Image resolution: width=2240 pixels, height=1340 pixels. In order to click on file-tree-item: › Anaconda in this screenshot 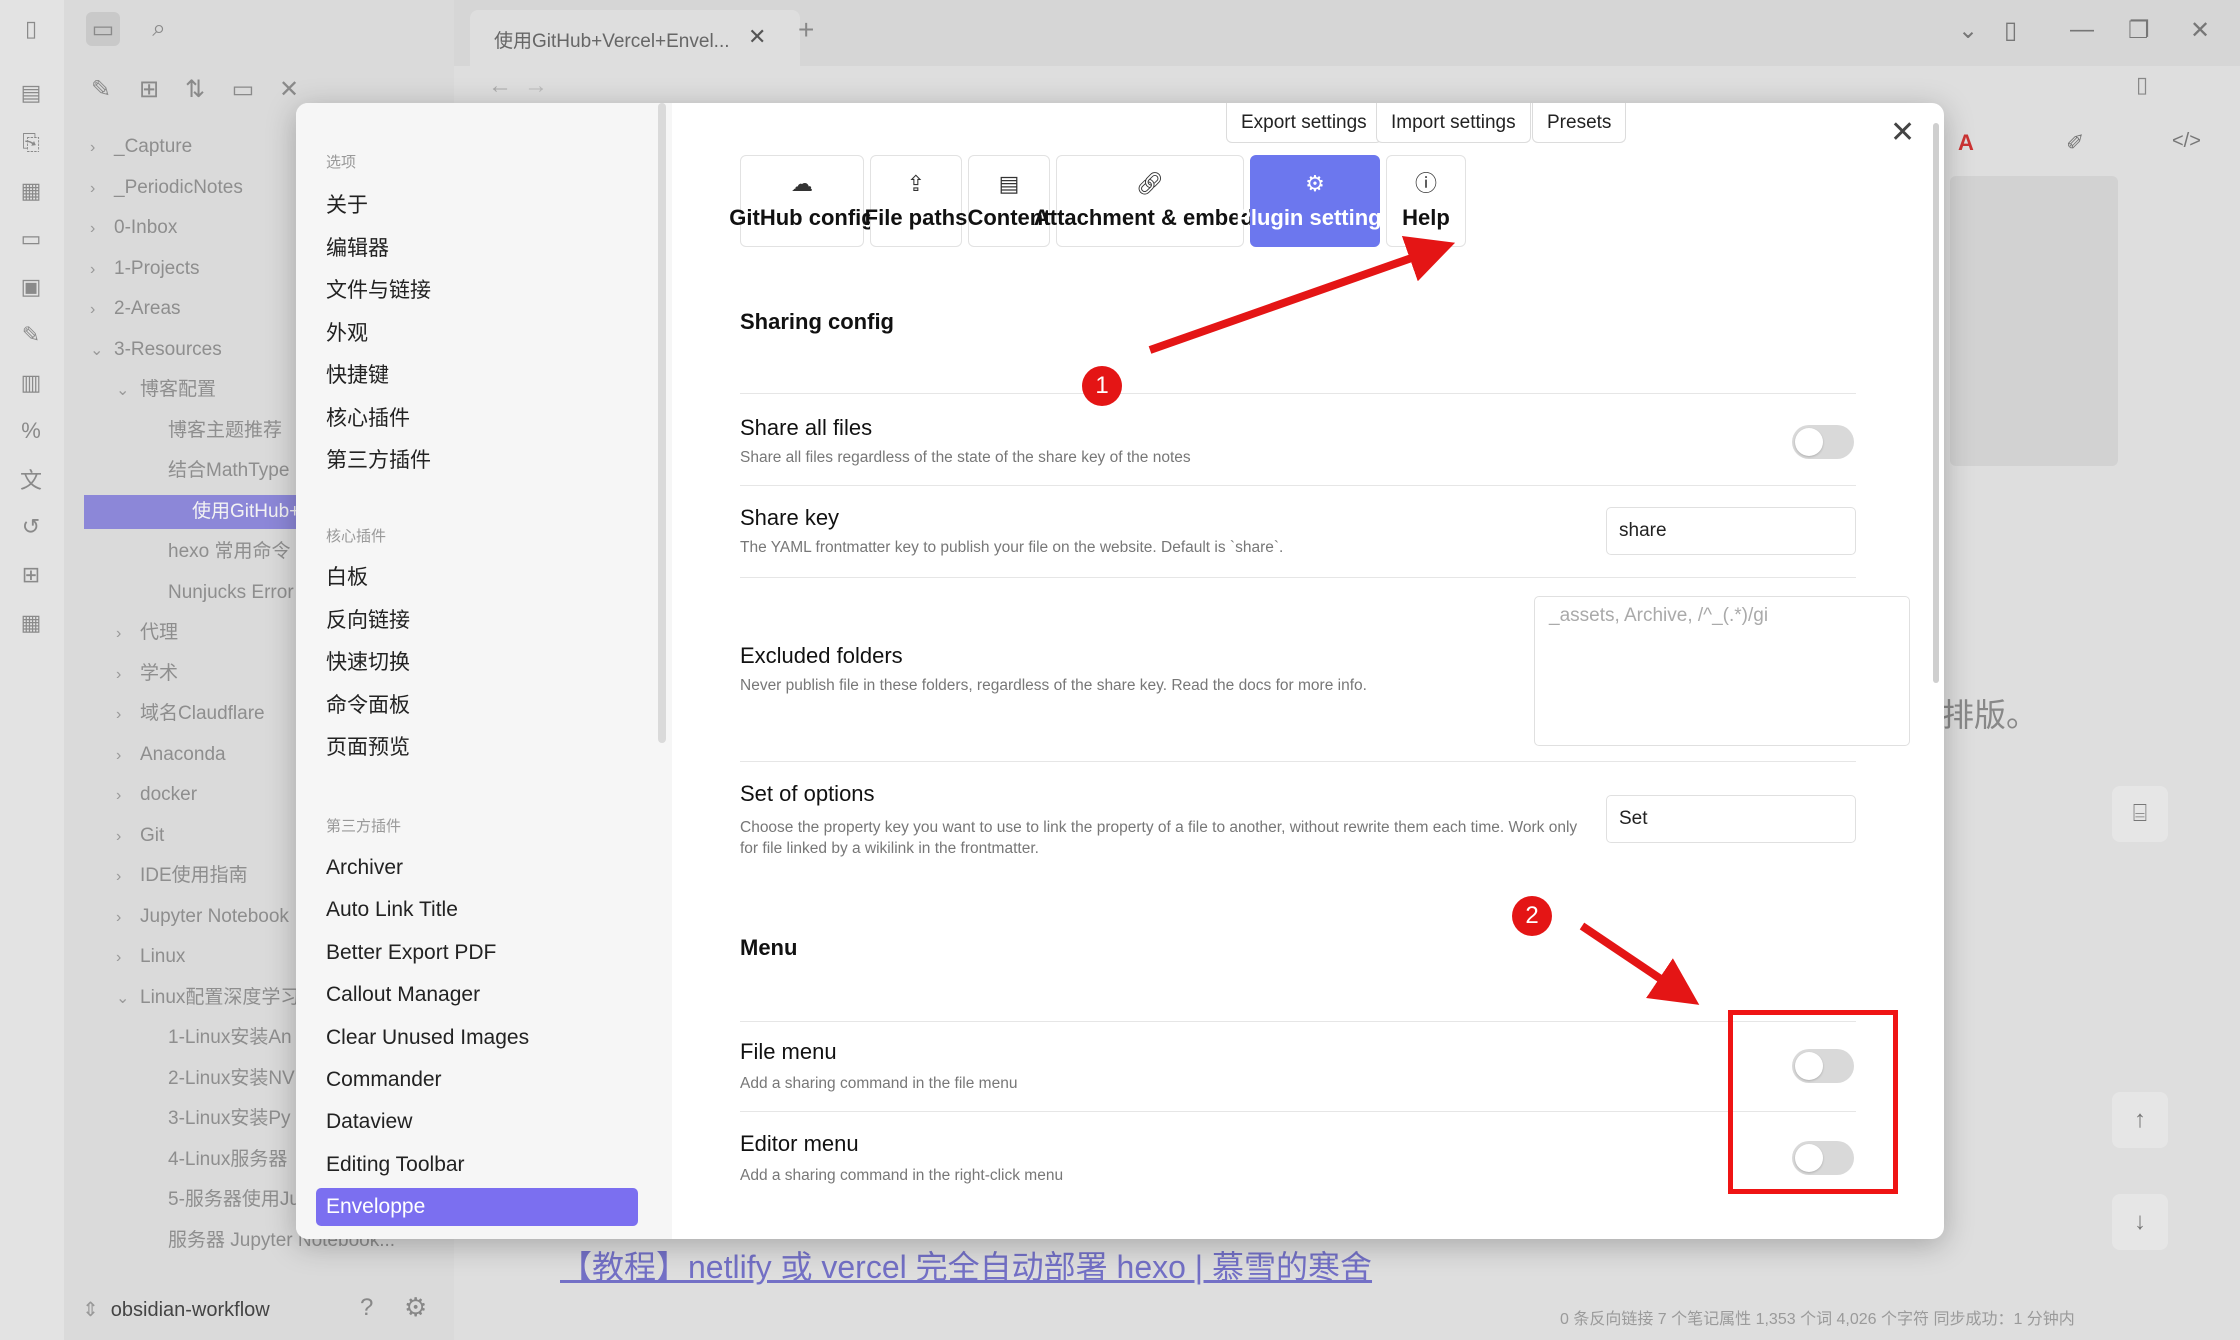, I will do `click(171, 755)`.